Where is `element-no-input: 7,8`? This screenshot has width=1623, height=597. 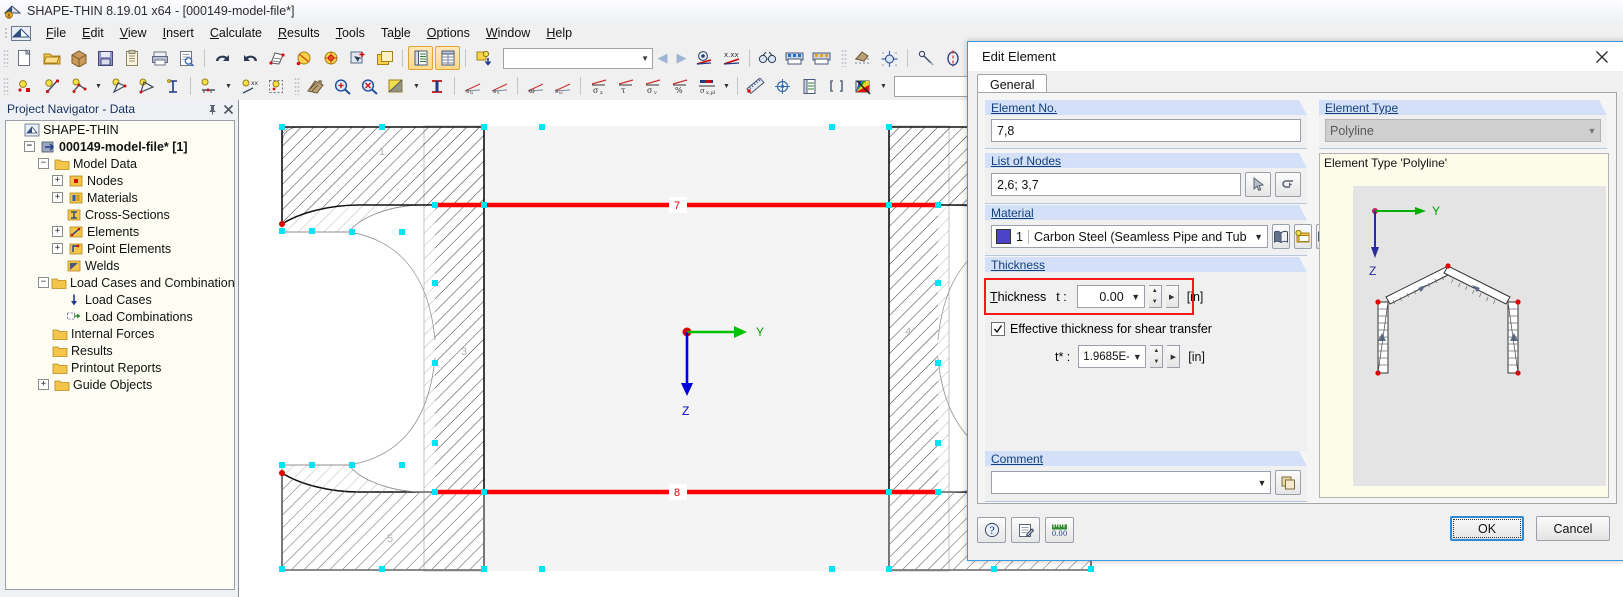 element-no-input: 7,8 is located at coordinates (1146, 130).